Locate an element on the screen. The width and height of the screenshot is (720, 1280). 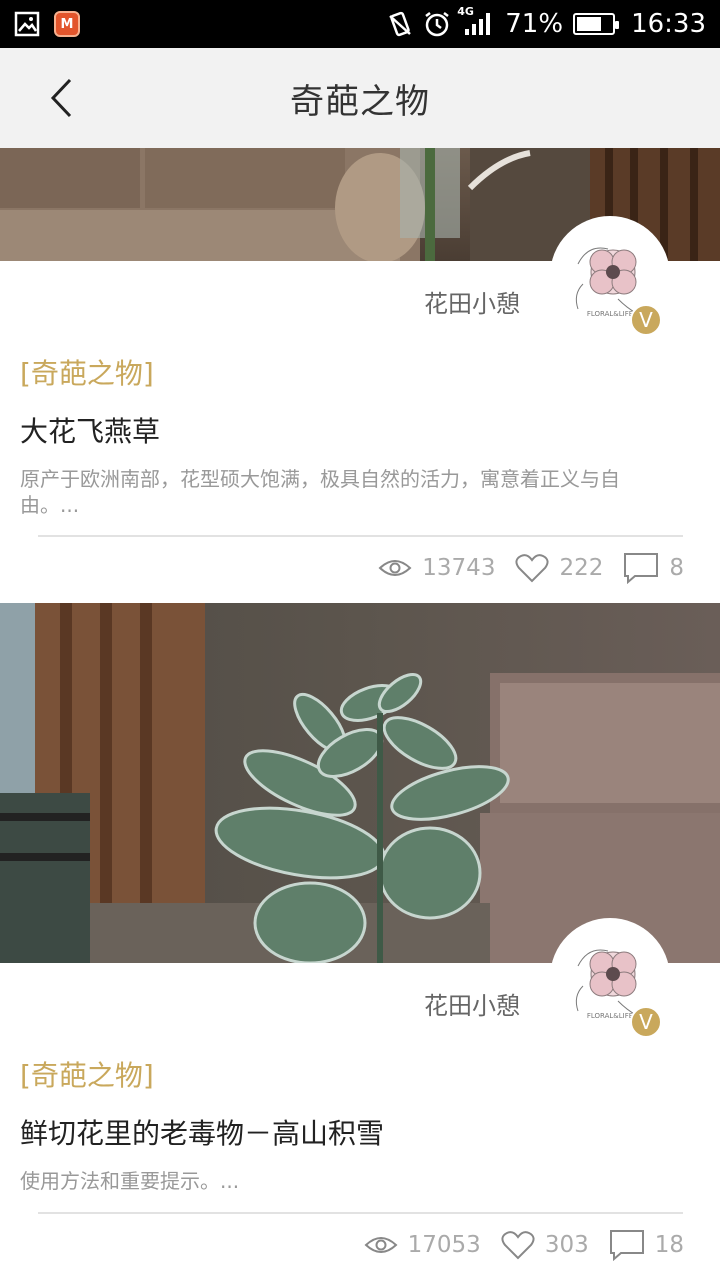
views-stat: 17053 is located at coordinates (422, 1245).